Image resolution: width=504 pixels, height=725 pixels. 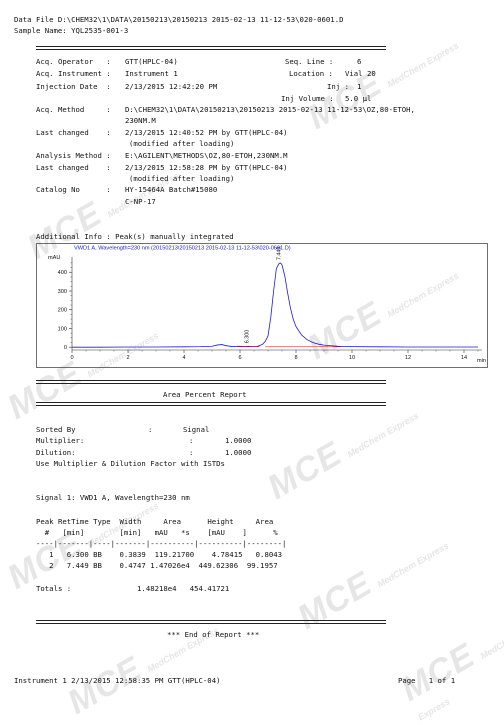 What do you see at coordinates (140, 201) in the screenshot?
I see `catalog-no-cont: C-NP-17` at bounding box center [140, 201].